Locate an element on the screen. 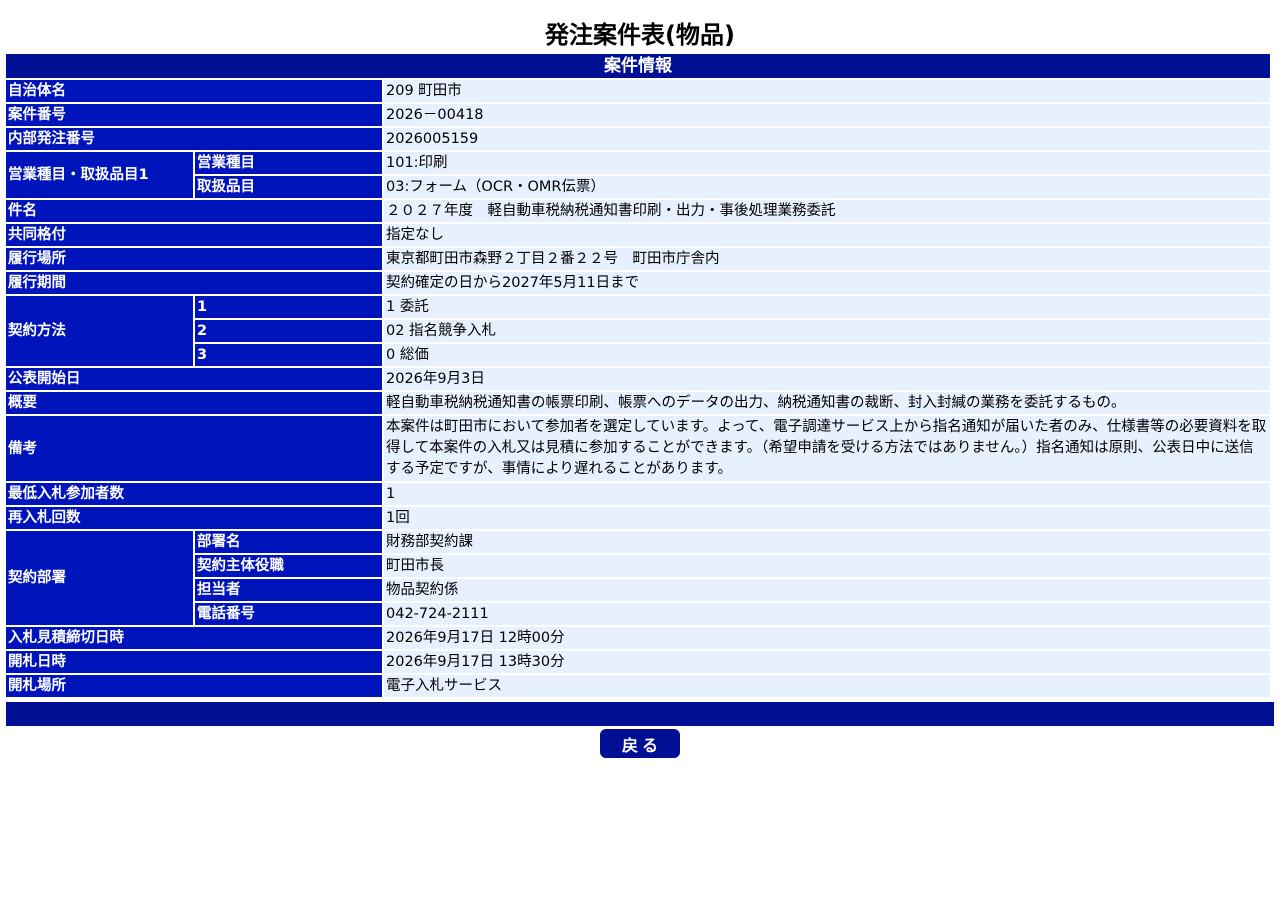 This screenshot has width=1280, height=900. department-name-value: 財務部契約課 is located at coordinates (827, 542).